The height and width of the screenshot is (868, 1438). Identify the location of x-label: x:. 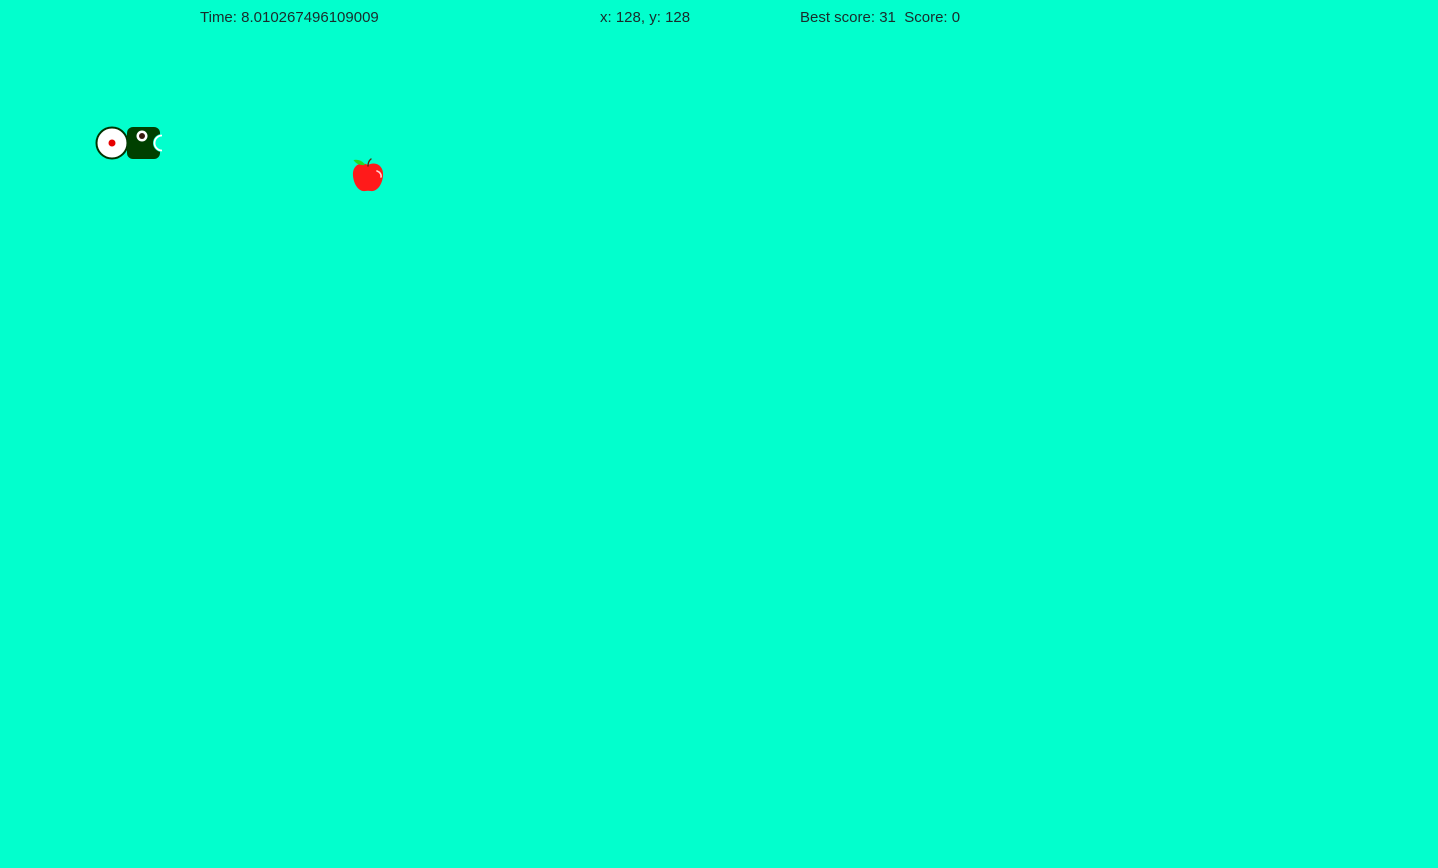
(606, 17).